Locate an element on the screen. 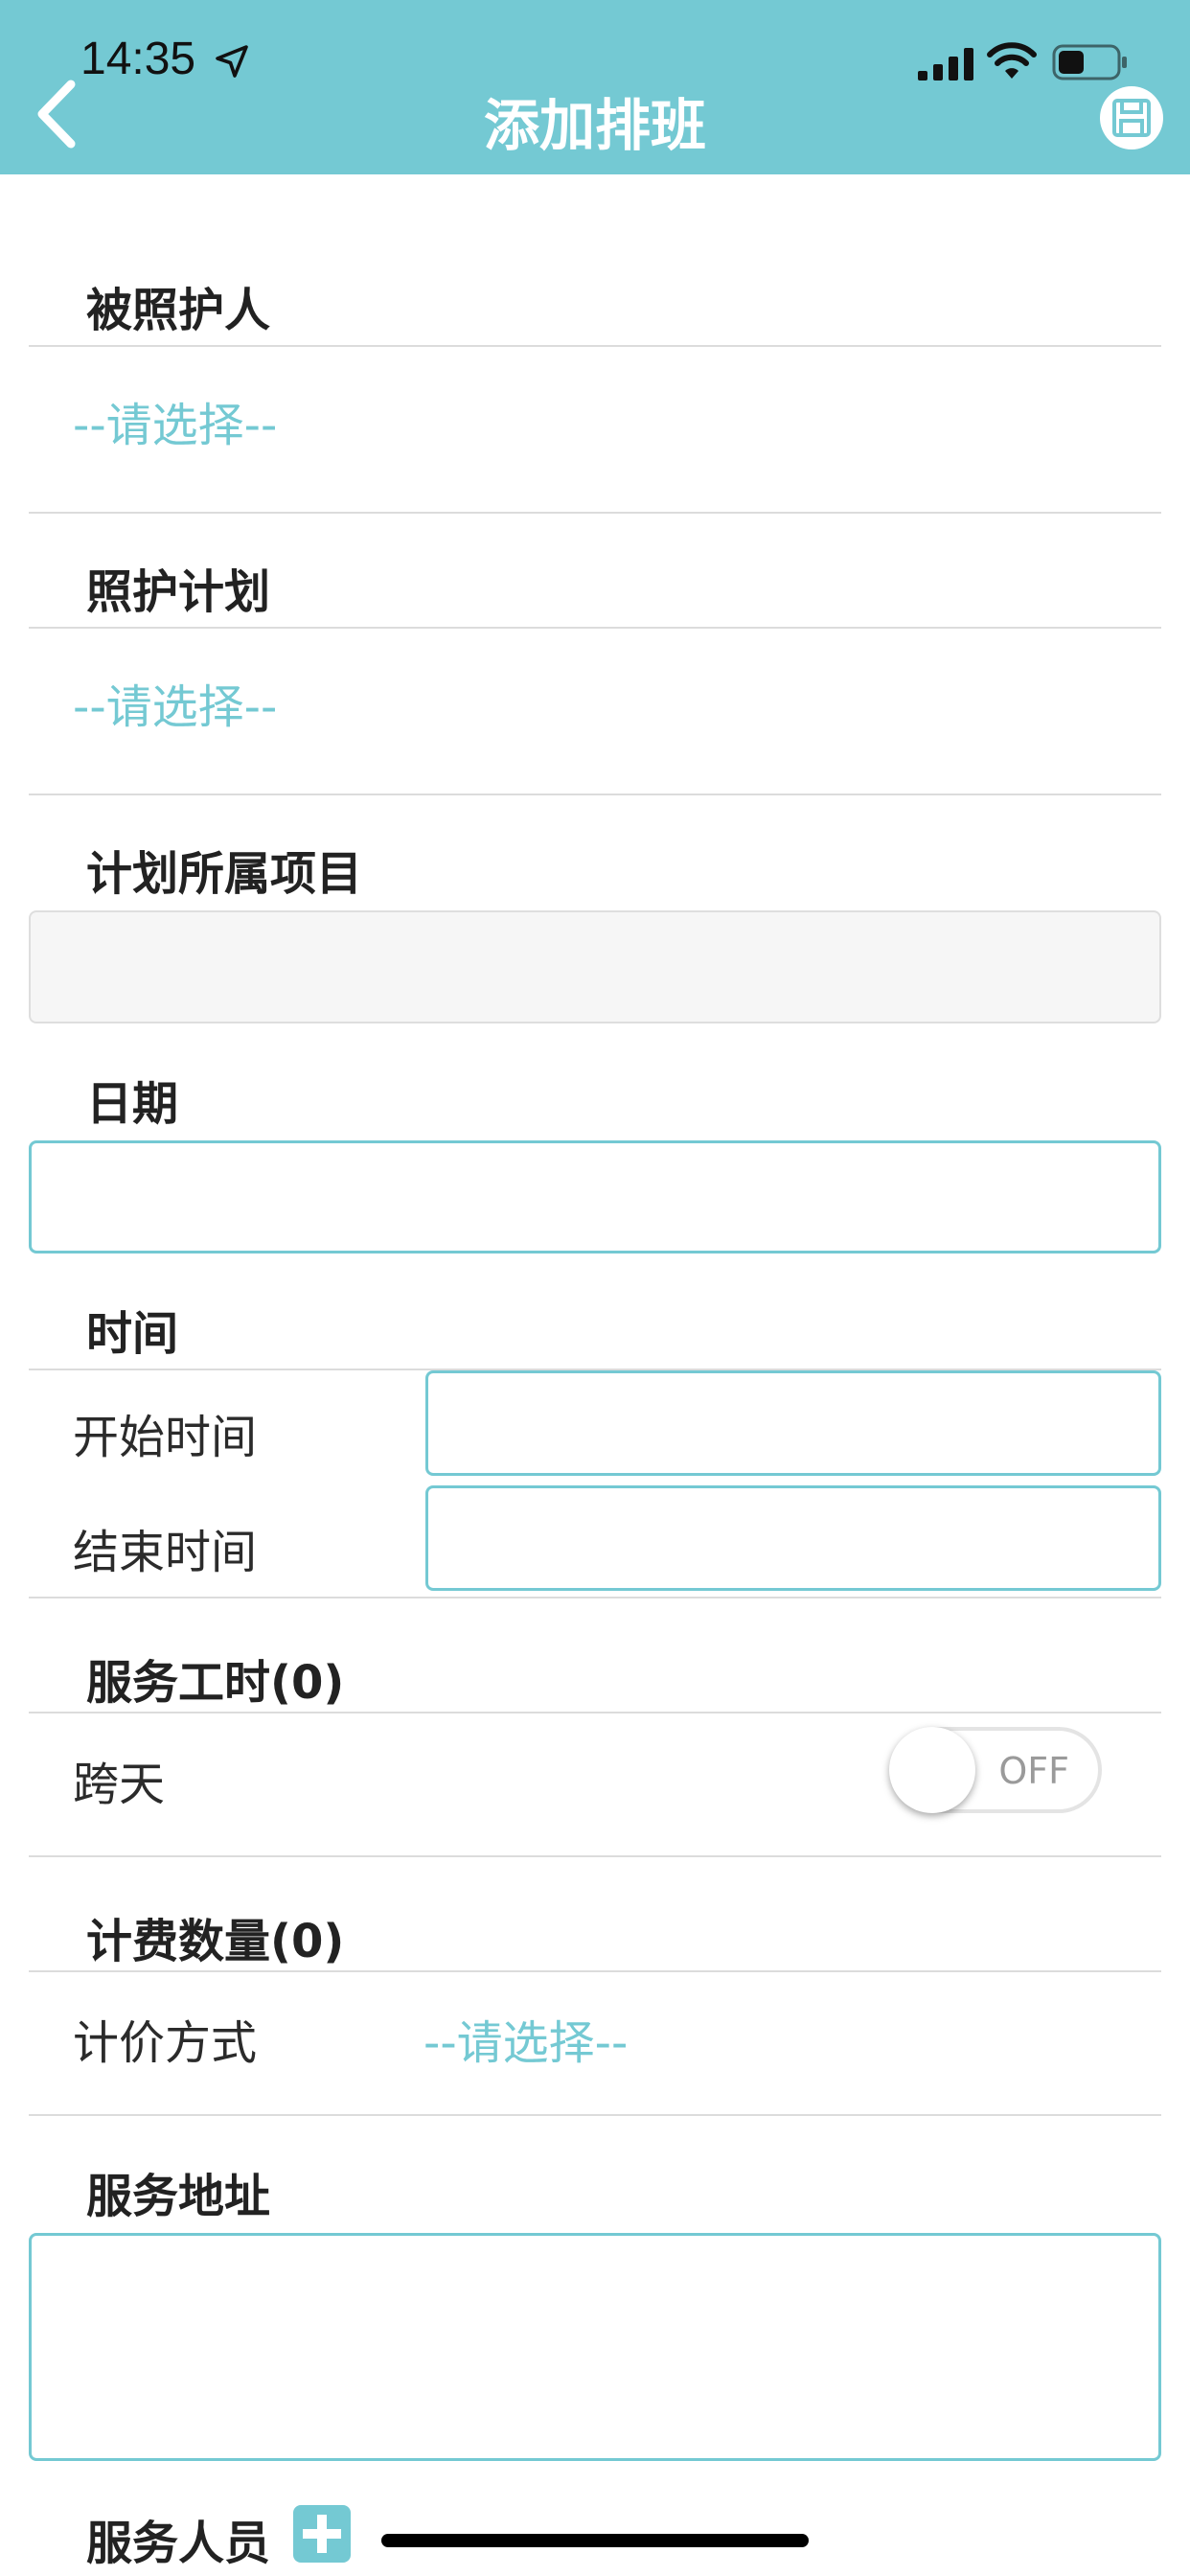 This screenshot has height=2576, width=1190. start-time-label: 开始时间 is located at coordinates (166, 1437).